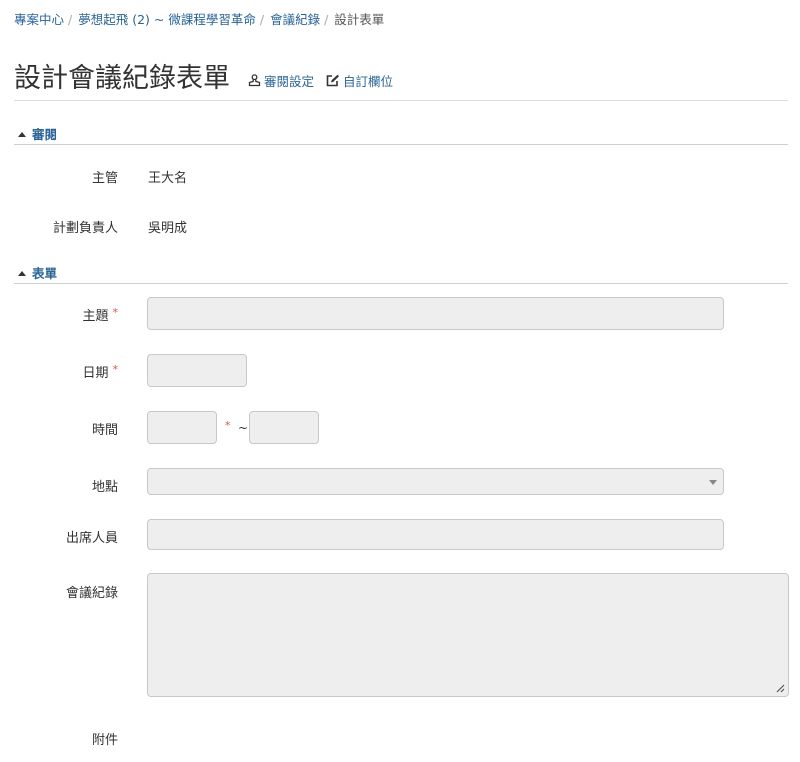  I want to click on plan-owner-value: 吳明成, so click(168, 228).